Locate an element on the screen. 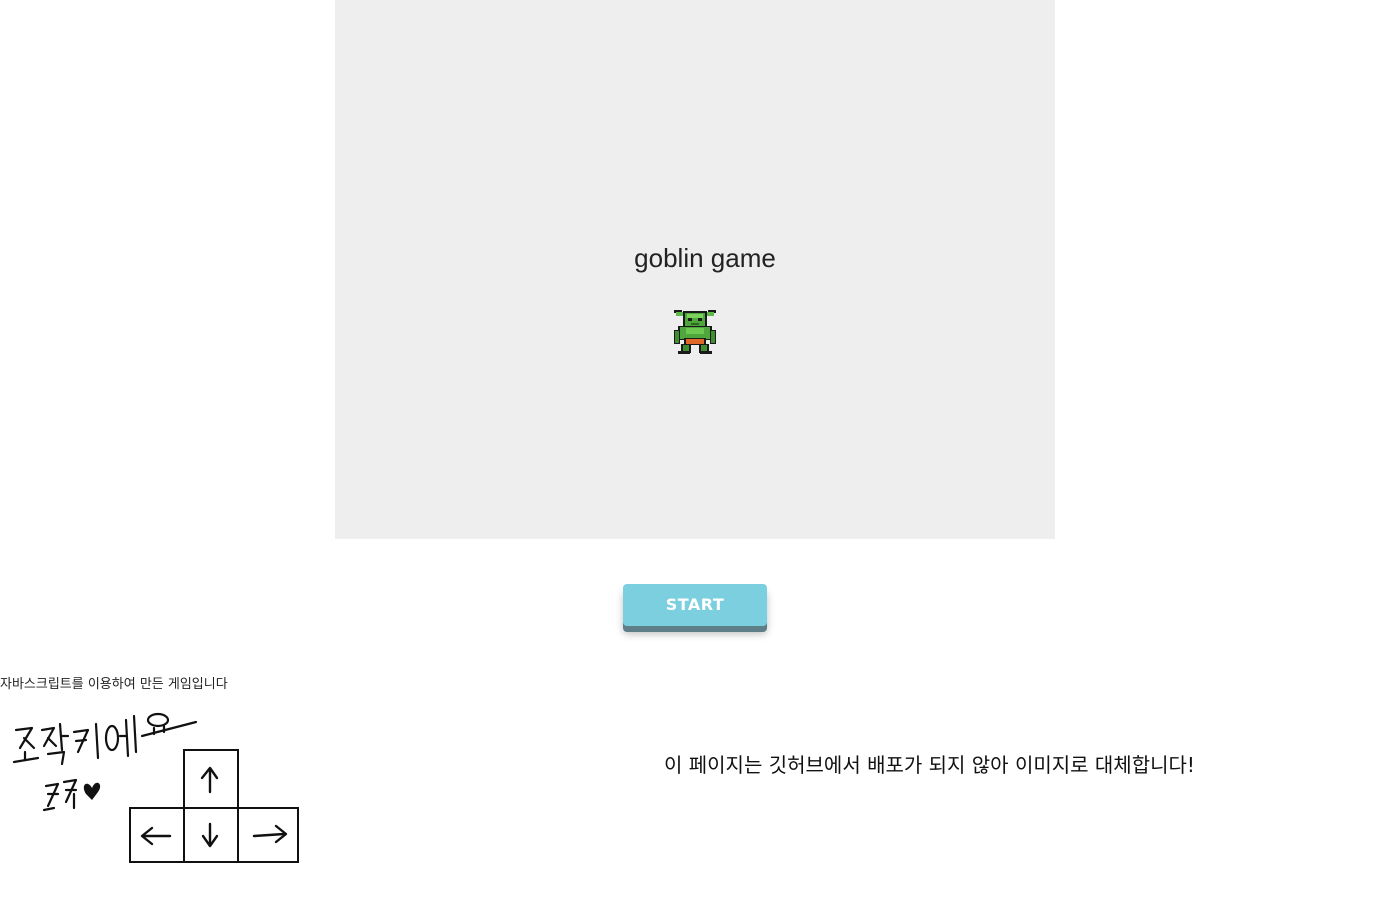  game-description: 자바스크립트를 이용하여 만든 게임입니다 is located at coordinates (114, 684).